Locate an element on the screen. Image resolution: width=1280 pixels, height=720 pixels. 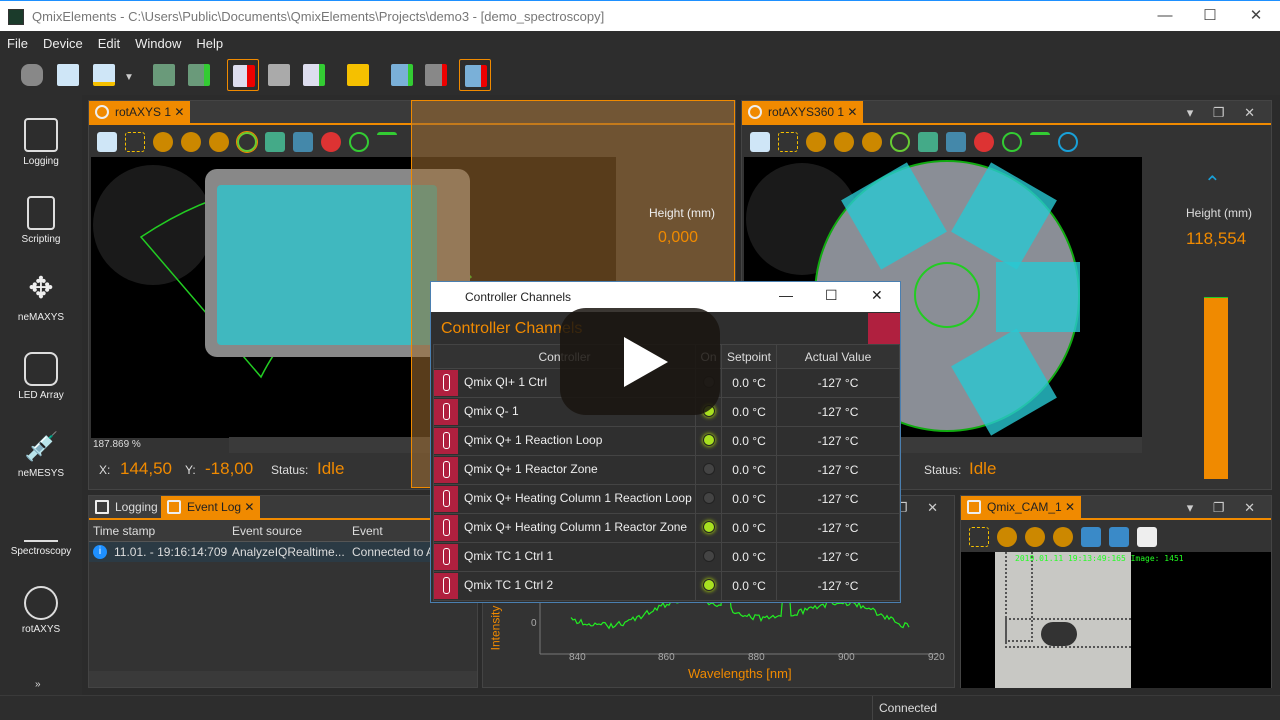
menu-help: Help is located at coordinates (210, 41).